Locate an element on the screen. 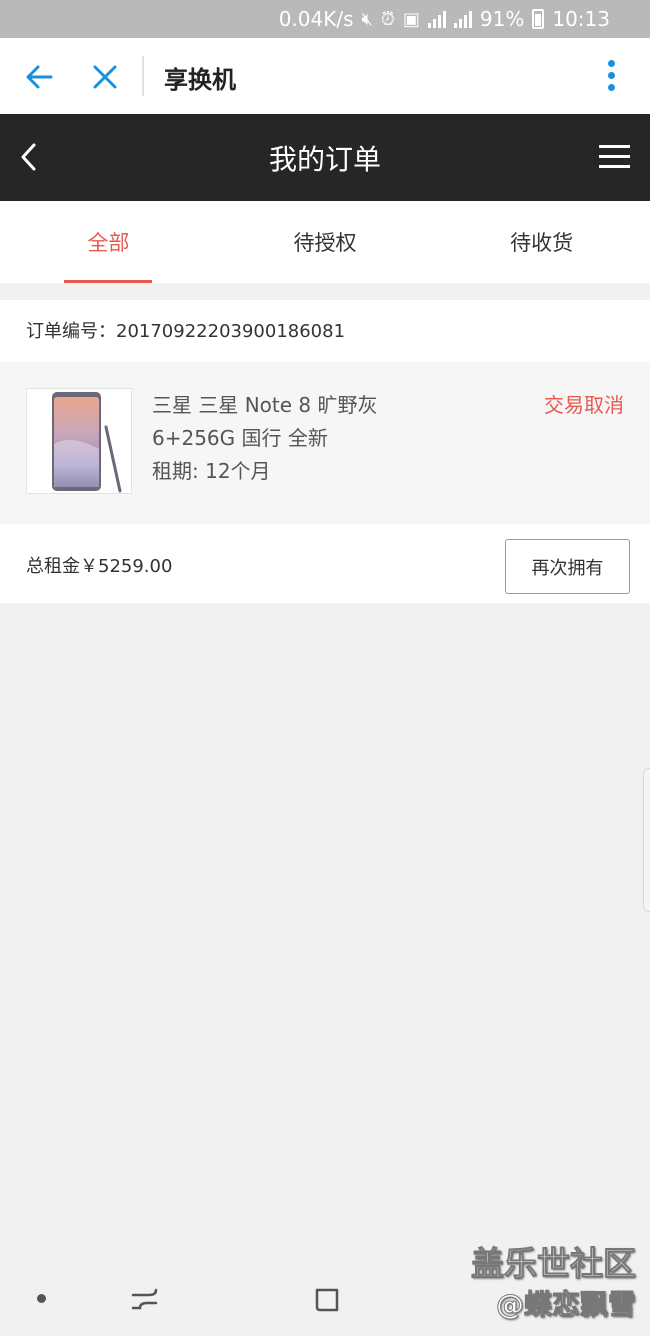 This screenshot has width=650, height=1336. recent-apps-icon is located at coordinates (145, 1299).